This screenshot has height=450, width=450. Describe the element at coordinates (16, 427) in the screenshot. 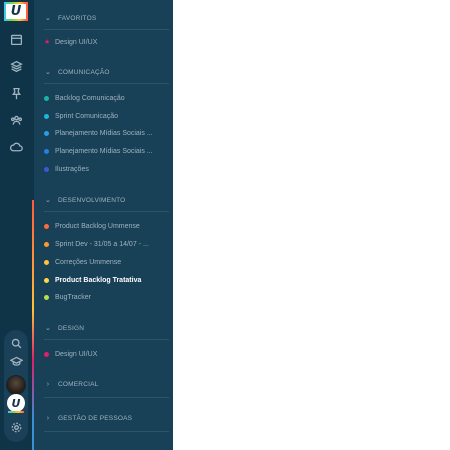

I see `gear-icon` at that location.